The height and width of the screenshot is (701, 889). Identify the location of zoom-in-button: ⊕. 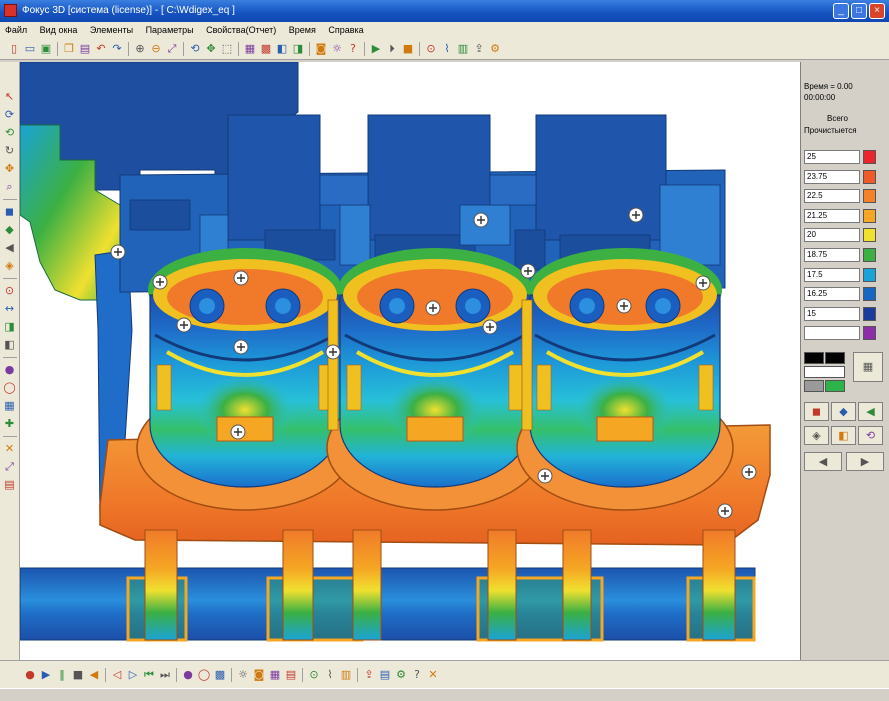
(140, 49).